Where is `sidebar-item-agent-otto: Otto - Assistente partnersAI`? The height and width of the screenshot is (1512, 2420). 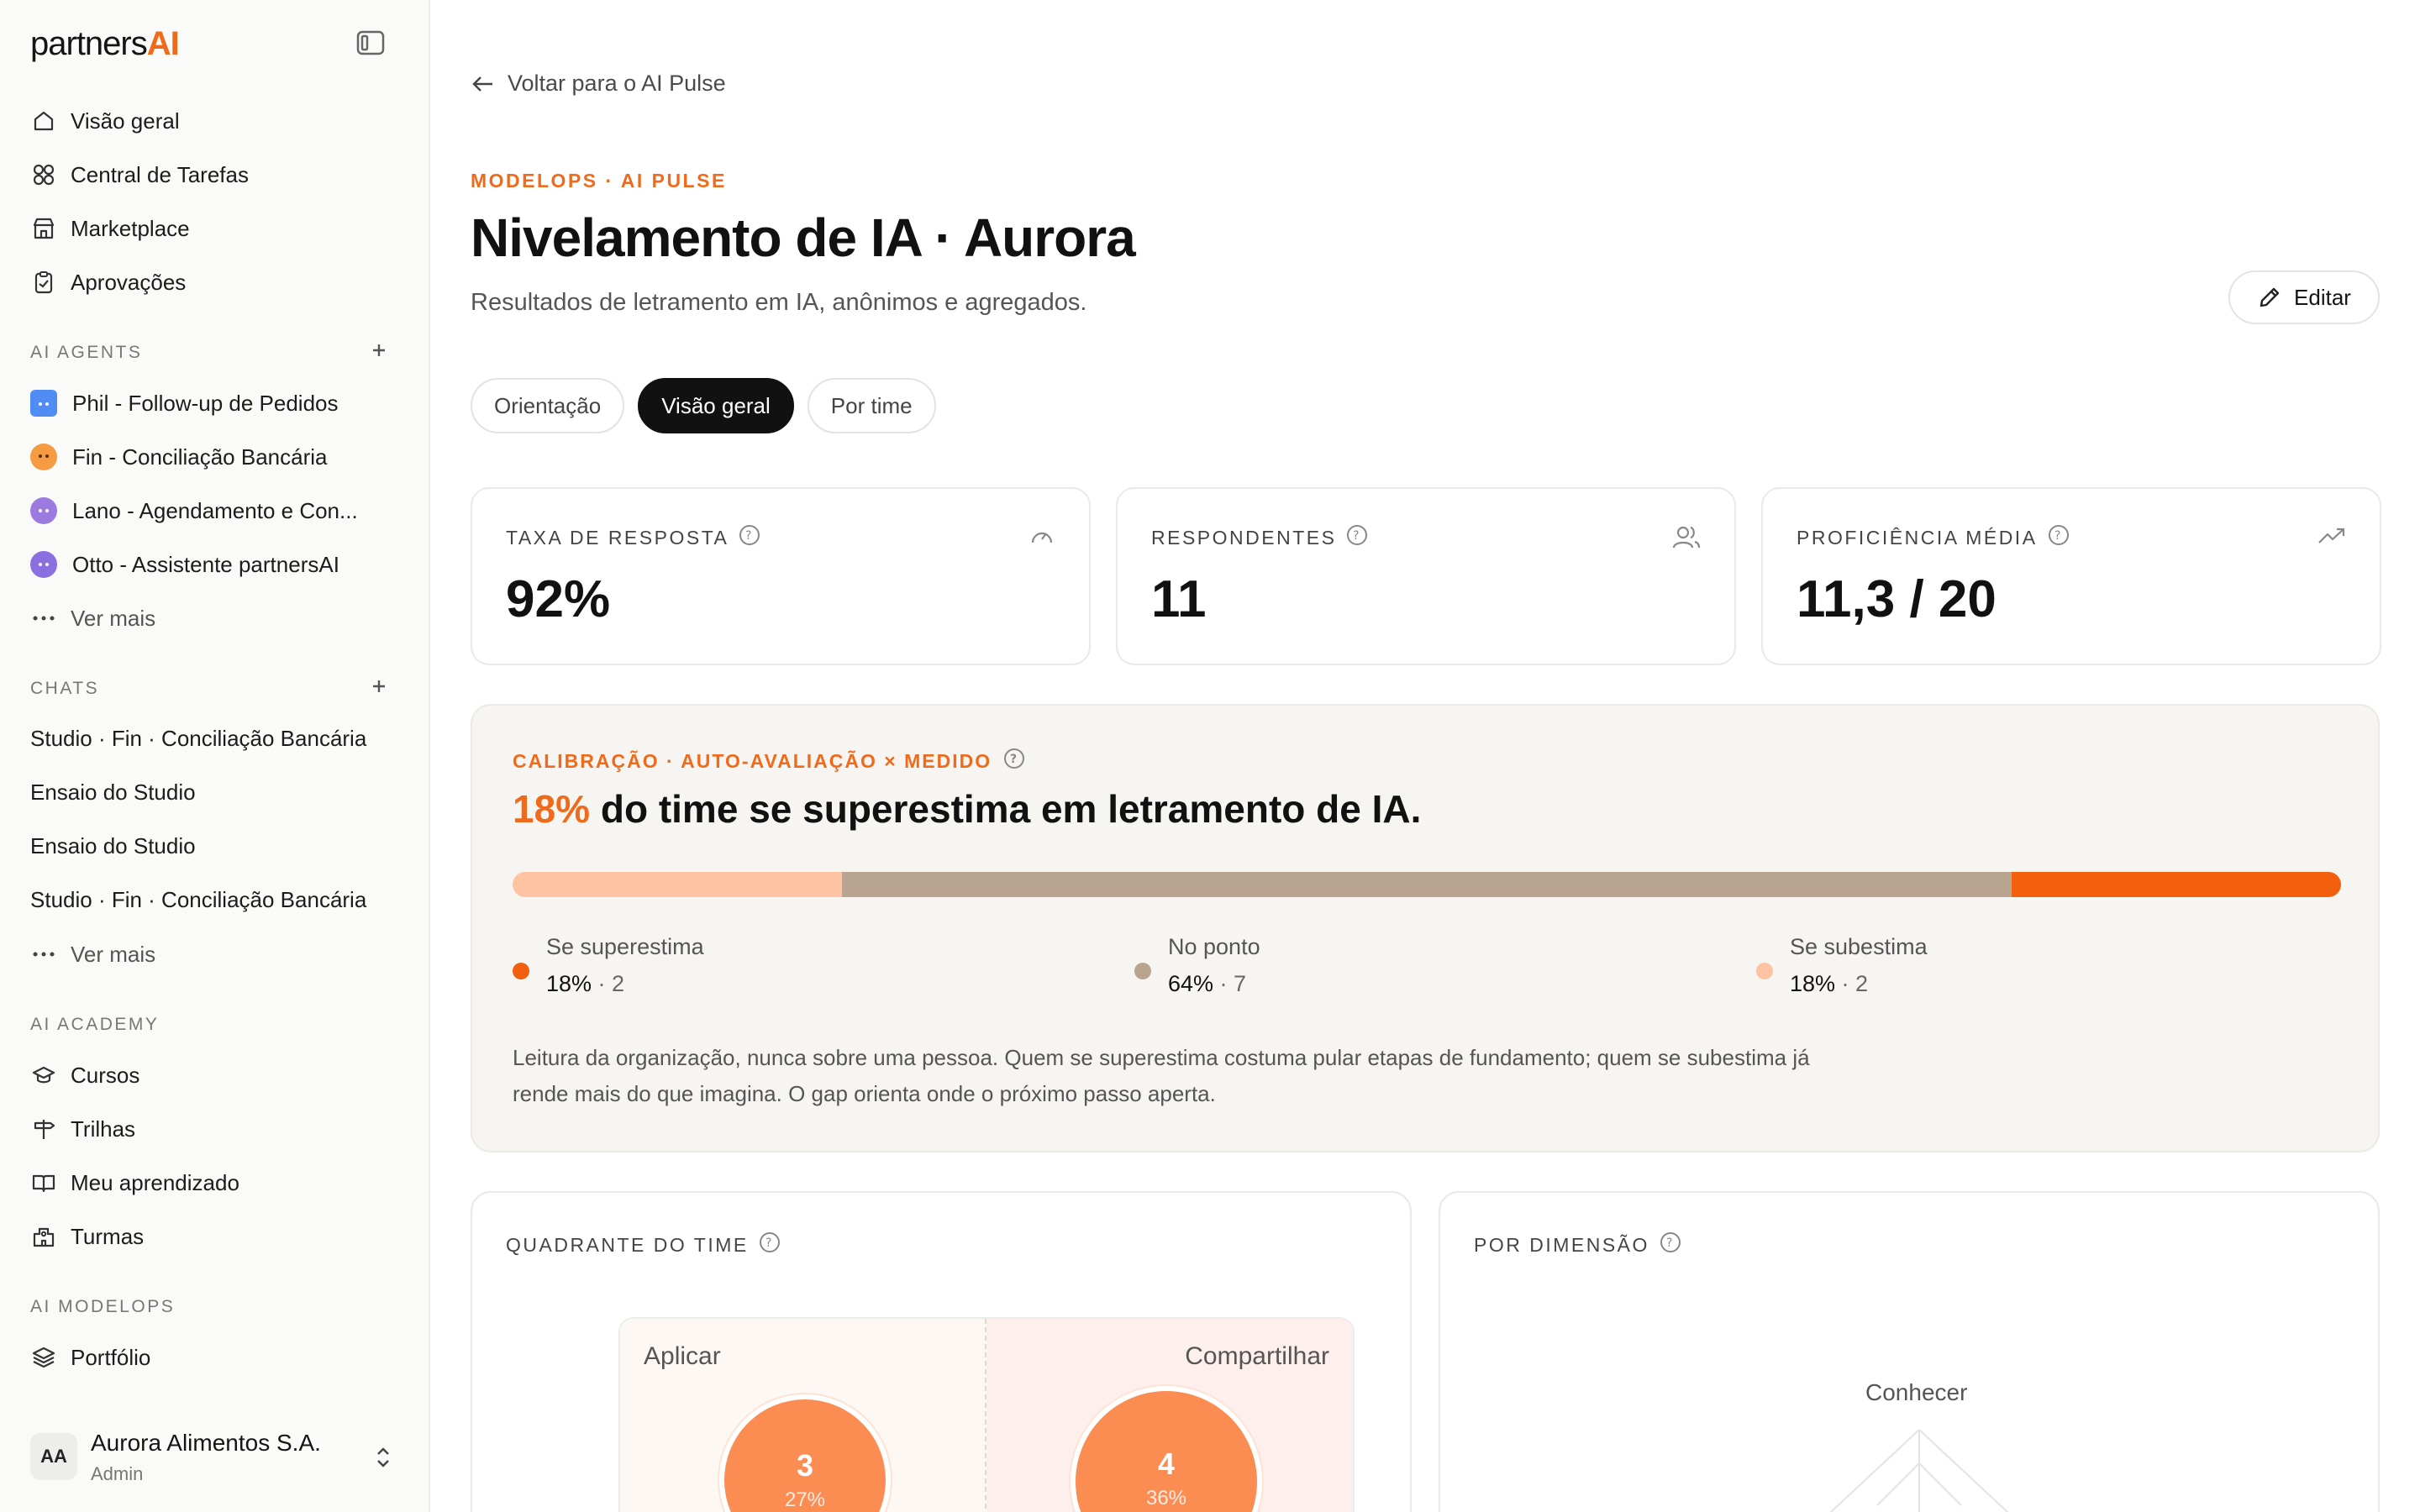
sidebar-item-agent-otto: Otto - Assistente partnersAI is located at coordinates (184, 564).